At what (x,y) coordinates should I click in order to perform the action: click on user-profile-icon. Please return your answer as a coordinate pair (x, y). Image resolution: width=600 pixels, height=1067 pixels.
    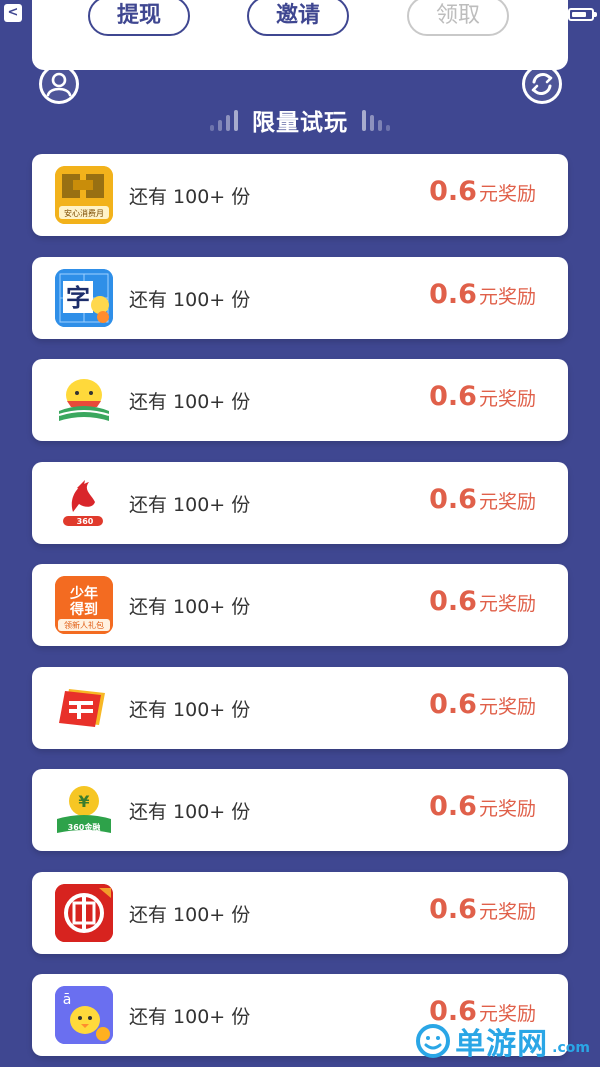
    Looking at the image, I should click on (59, 84).